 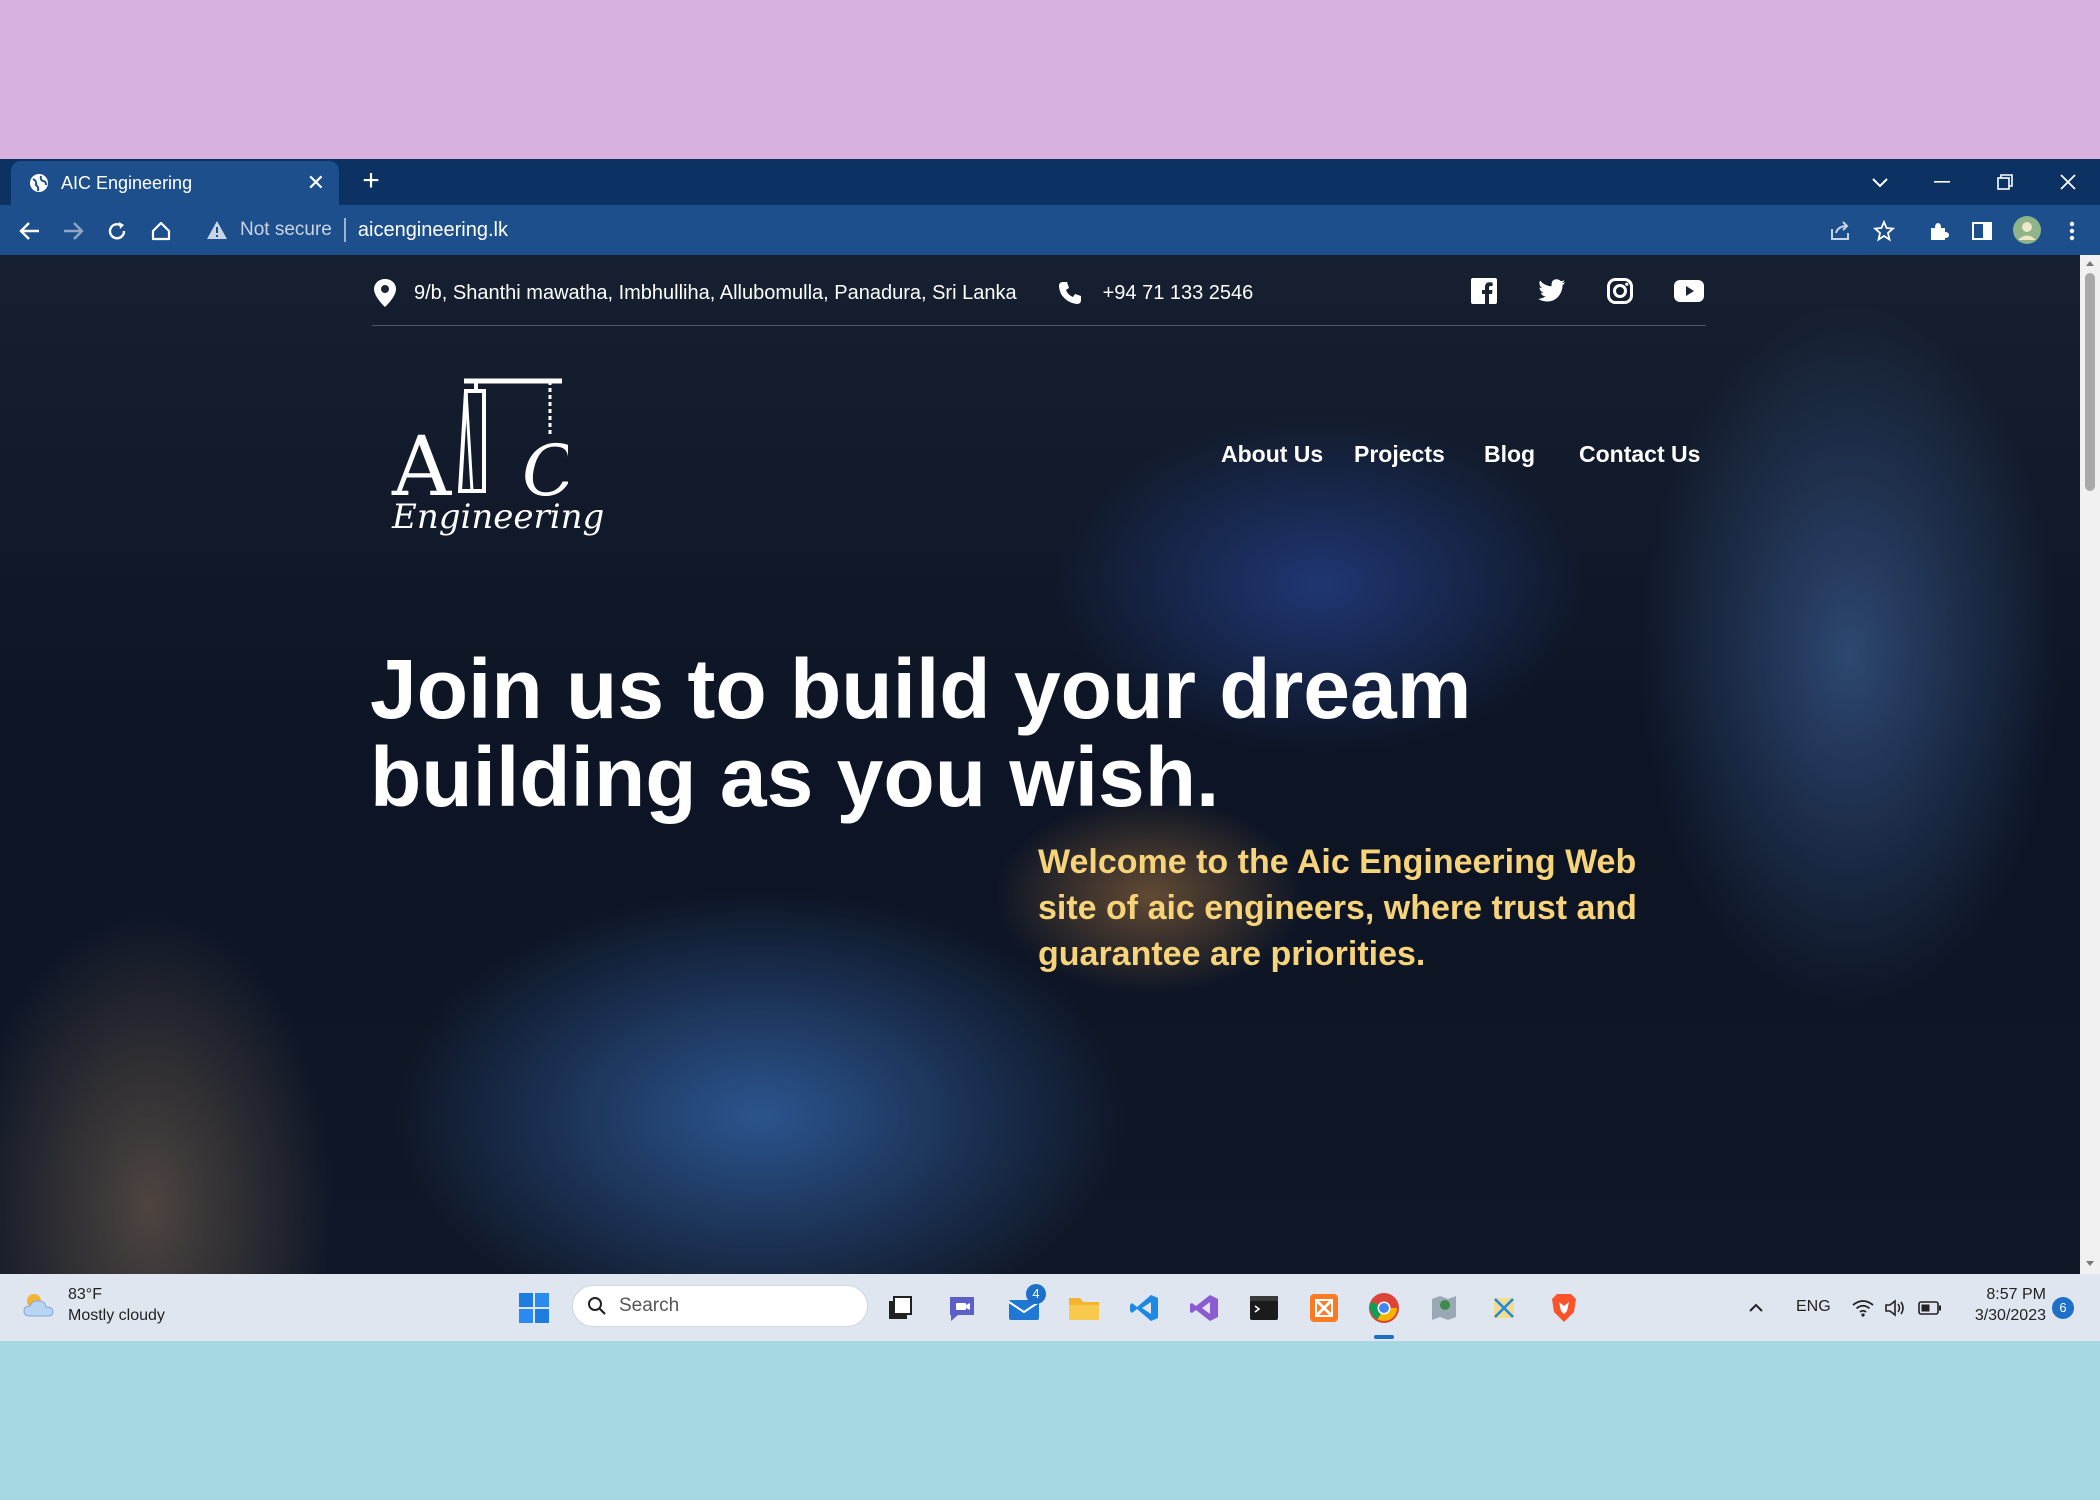 What do you see at coordinates (2090, 263) in the screenshot?
I see `scroll-up-arrow-icon` at bounding box center [2090, 263].